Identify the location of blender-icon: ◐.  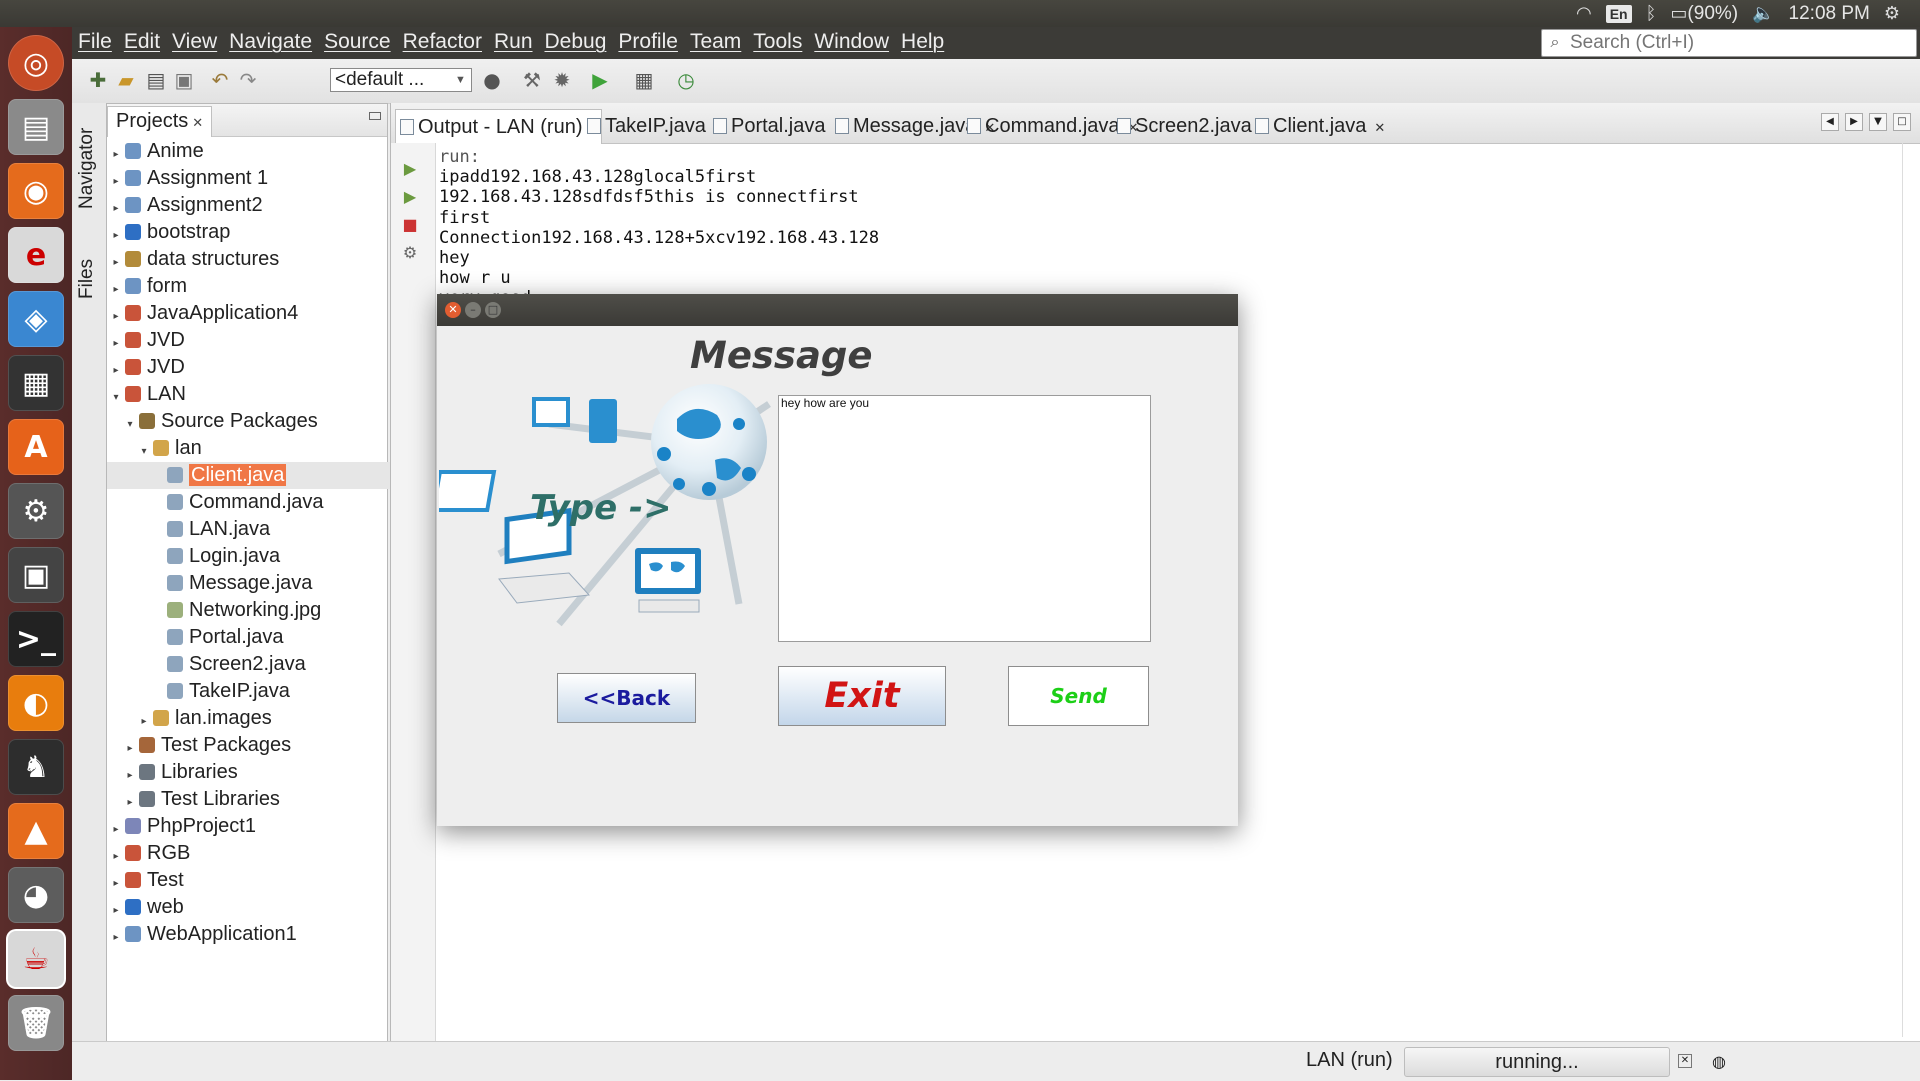
(36, 703).